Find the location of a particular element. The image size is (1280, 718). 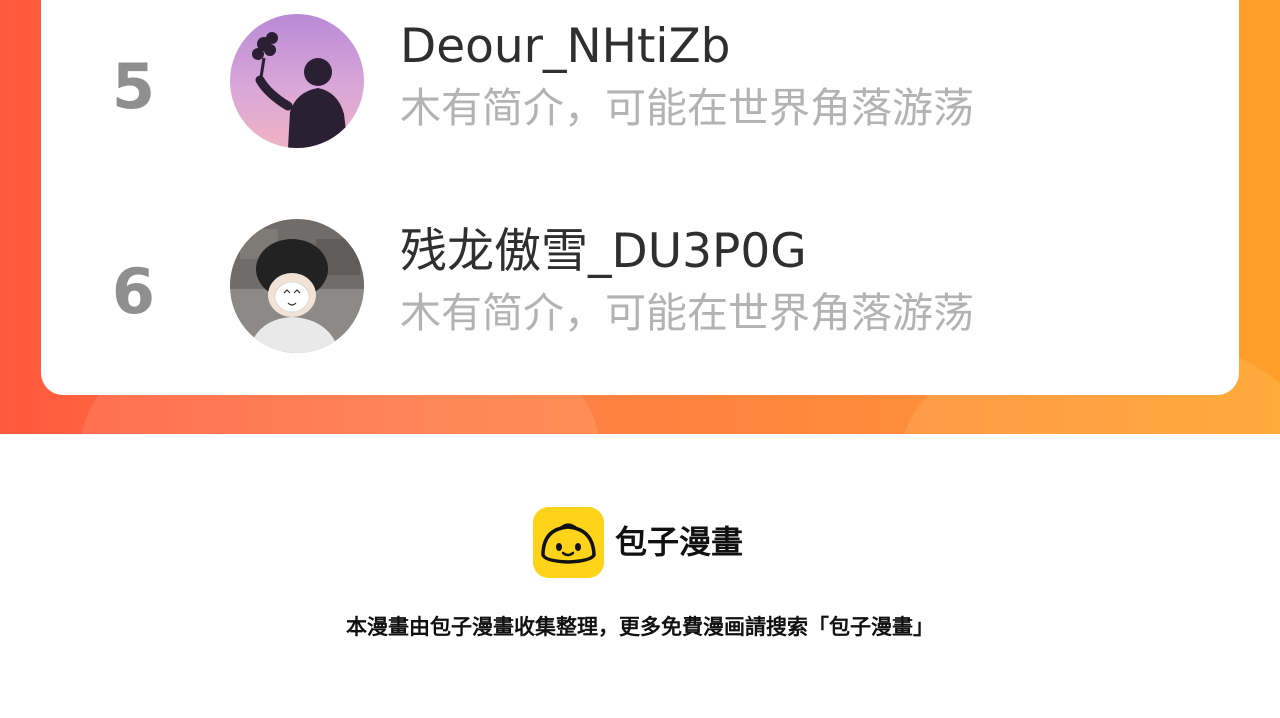

brand-name: 包子漫畫 is located at coordinates (679, 542).